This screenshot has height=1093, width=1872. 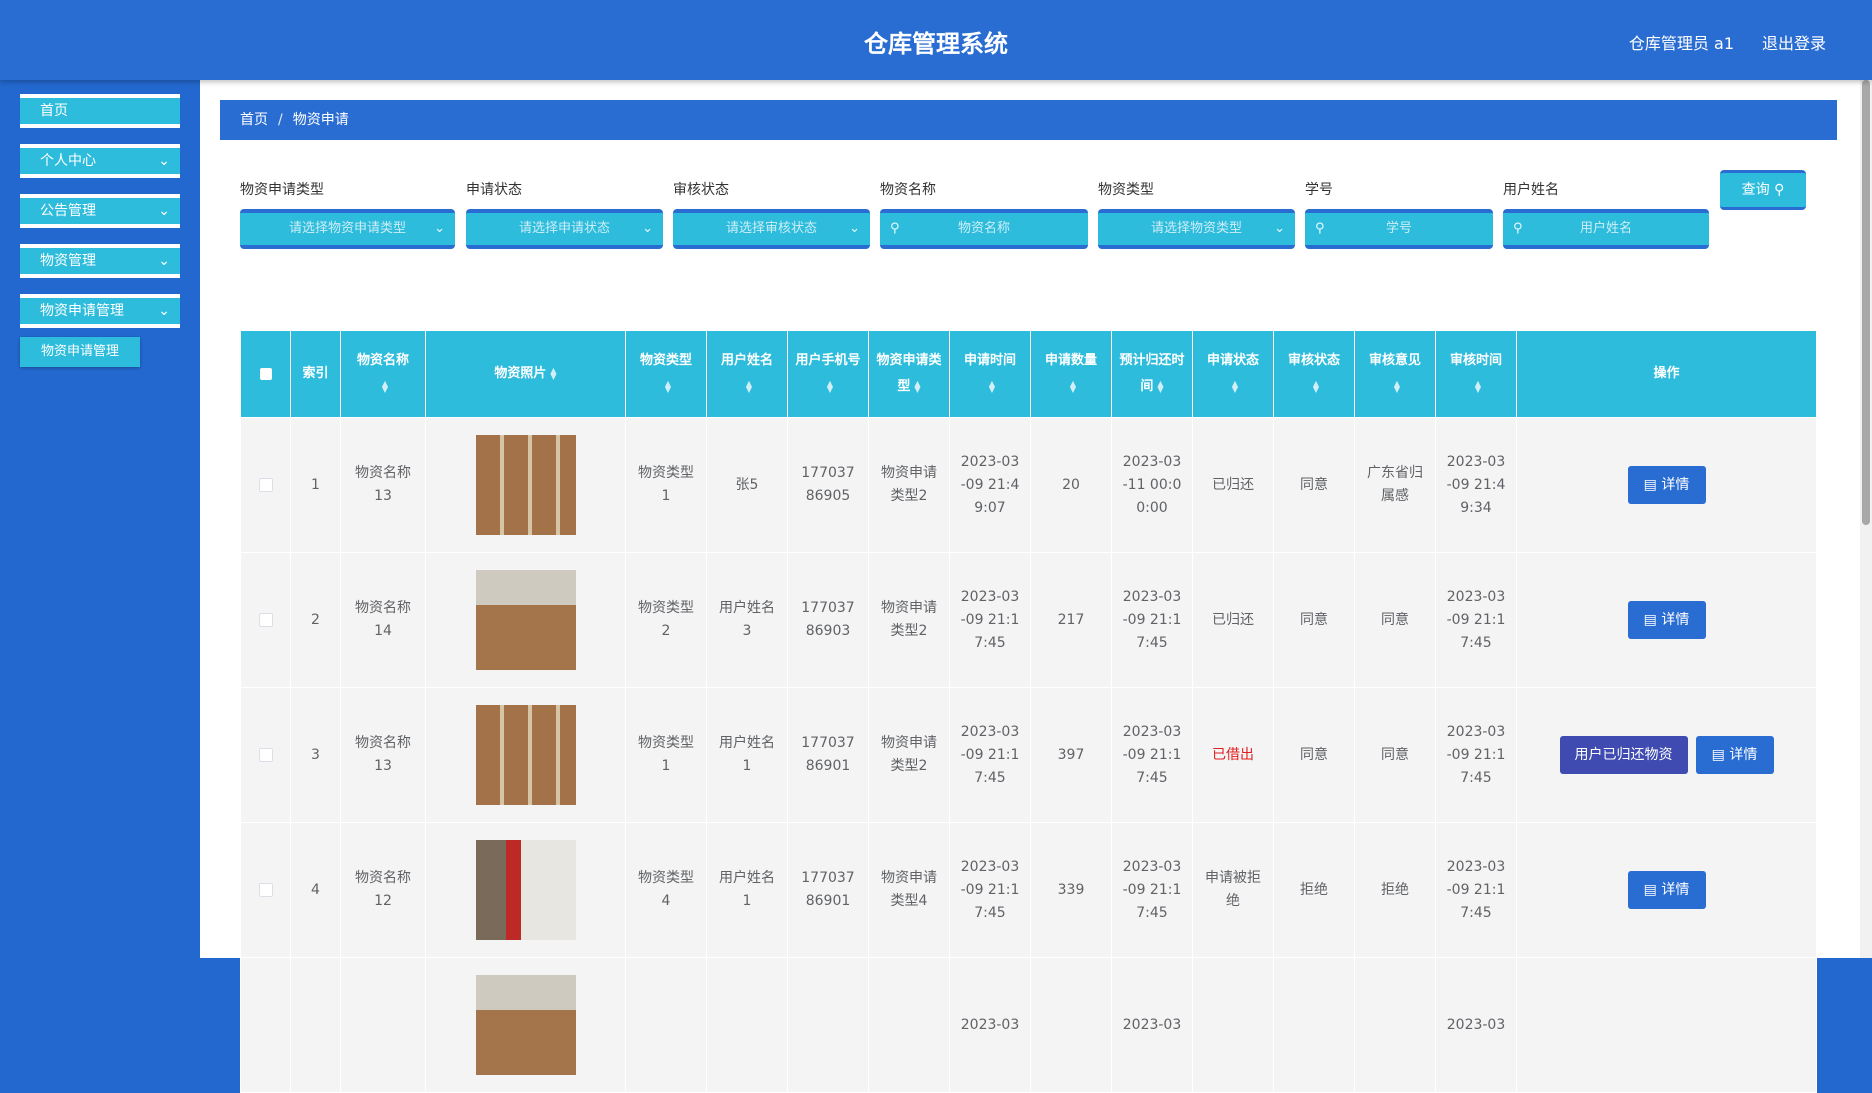 I want to click on col-status: 申请状态 ▲ ▼, so click(x=1233, y=374).